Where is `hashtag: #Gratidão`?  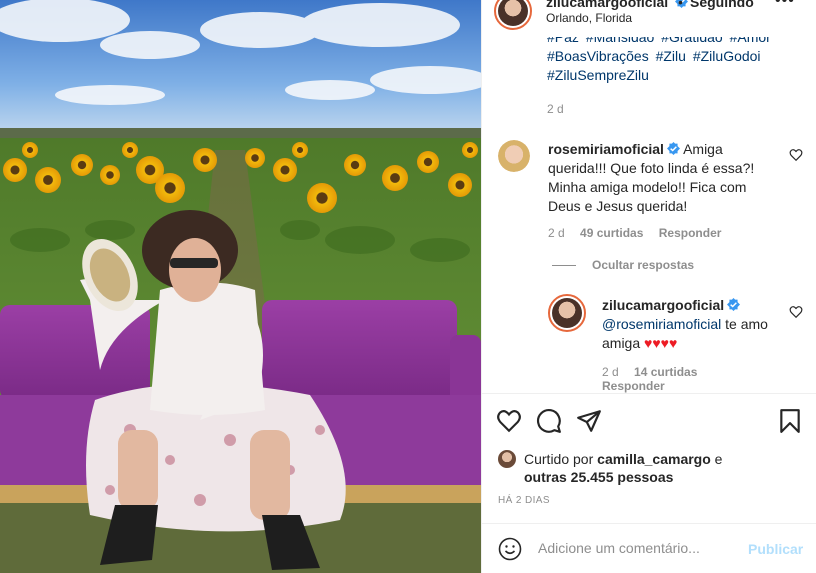
hashtag: #Gratidão is located at coordinates (691, 41).